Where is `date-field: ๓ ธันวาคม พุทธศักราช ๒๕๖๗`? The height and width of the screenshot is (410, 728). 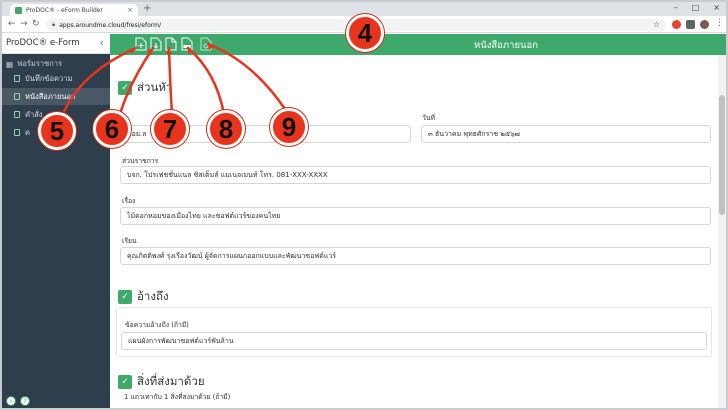 date-field: ๓ ธันวาคม พุทธศักราช ๒๕๖๗ is located at coordinates (566, 134).